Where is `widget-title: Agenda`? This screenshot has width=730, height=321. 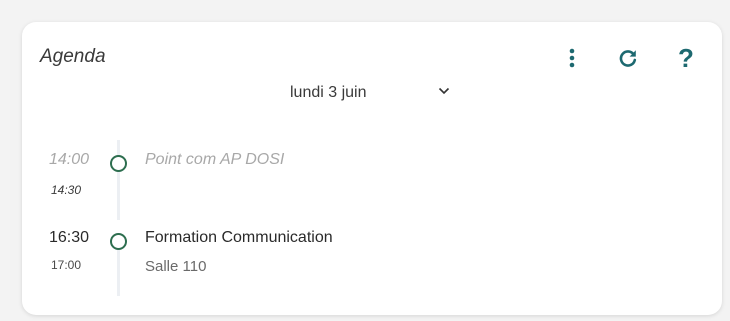 widget-title: Agenda is located at coordinates (73, 56).